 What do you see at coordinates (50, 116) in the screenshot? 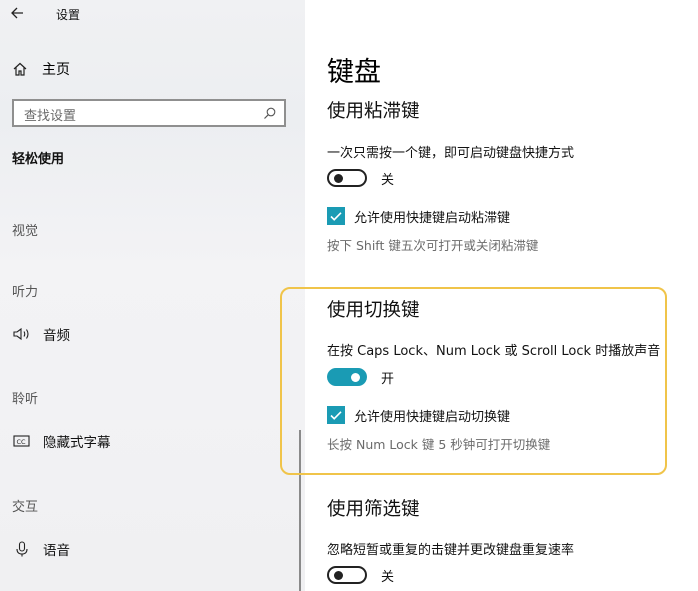
I see `search-placeholder: 查找设置` at bounding box center [50, 116].